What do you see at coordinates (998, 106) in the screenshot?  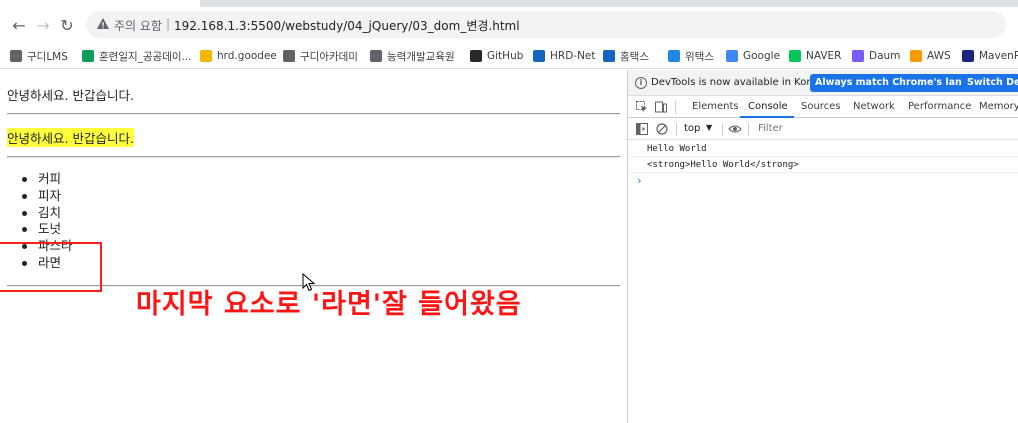 I see `tab-memory: Memory` at bounding box center [998, 106].